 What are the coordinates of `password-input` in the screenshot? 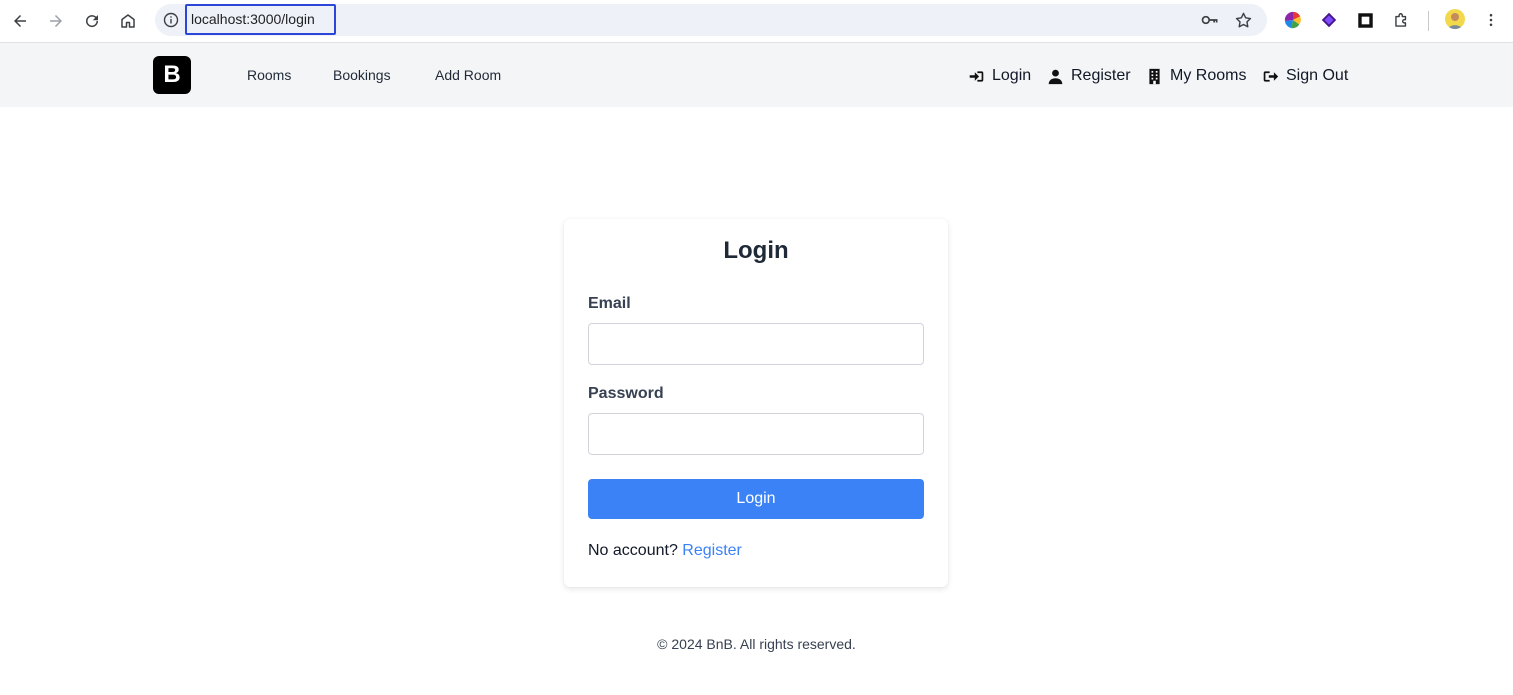 It's located at (756, 434).